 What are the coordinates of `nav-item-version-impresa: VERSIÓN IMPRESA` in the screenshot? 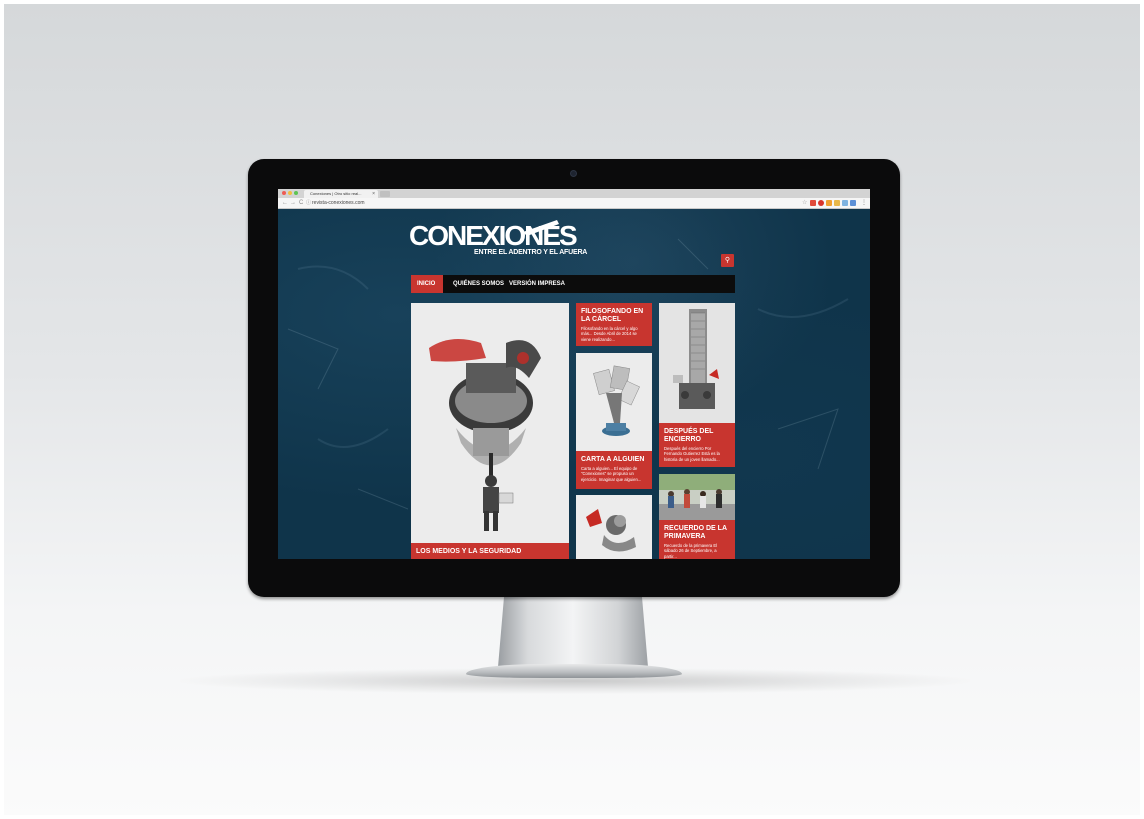 It's located at (537, 284).